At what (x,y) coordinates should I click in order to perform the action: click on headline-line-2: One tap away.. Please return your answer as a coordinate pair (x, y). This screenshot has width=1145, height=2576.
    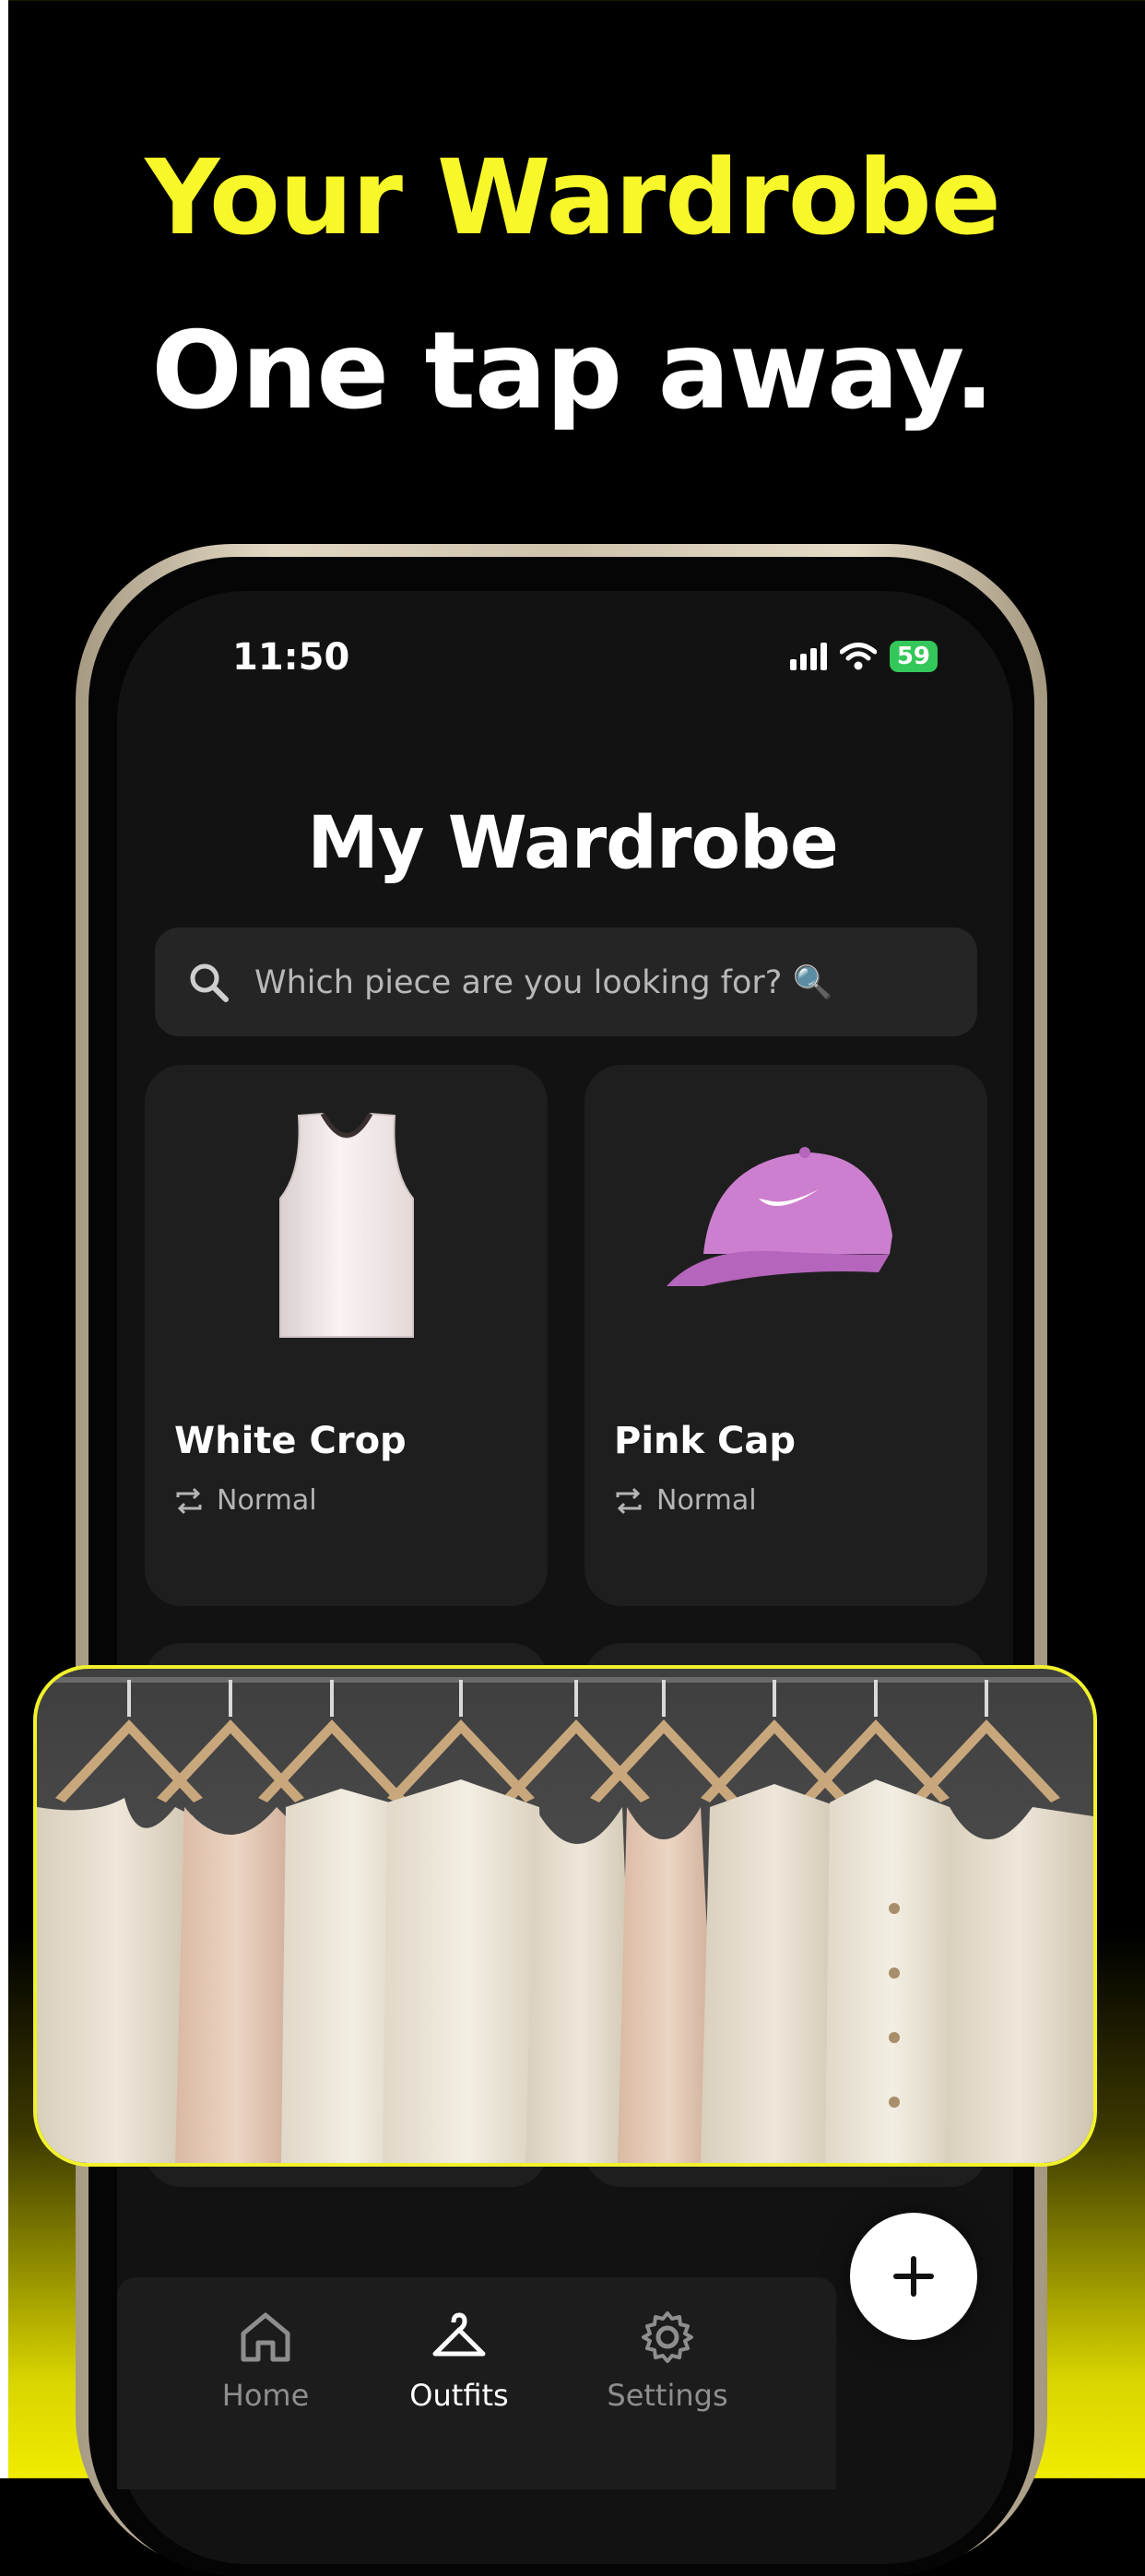
    Looking at the image, I should click on (573, 371).